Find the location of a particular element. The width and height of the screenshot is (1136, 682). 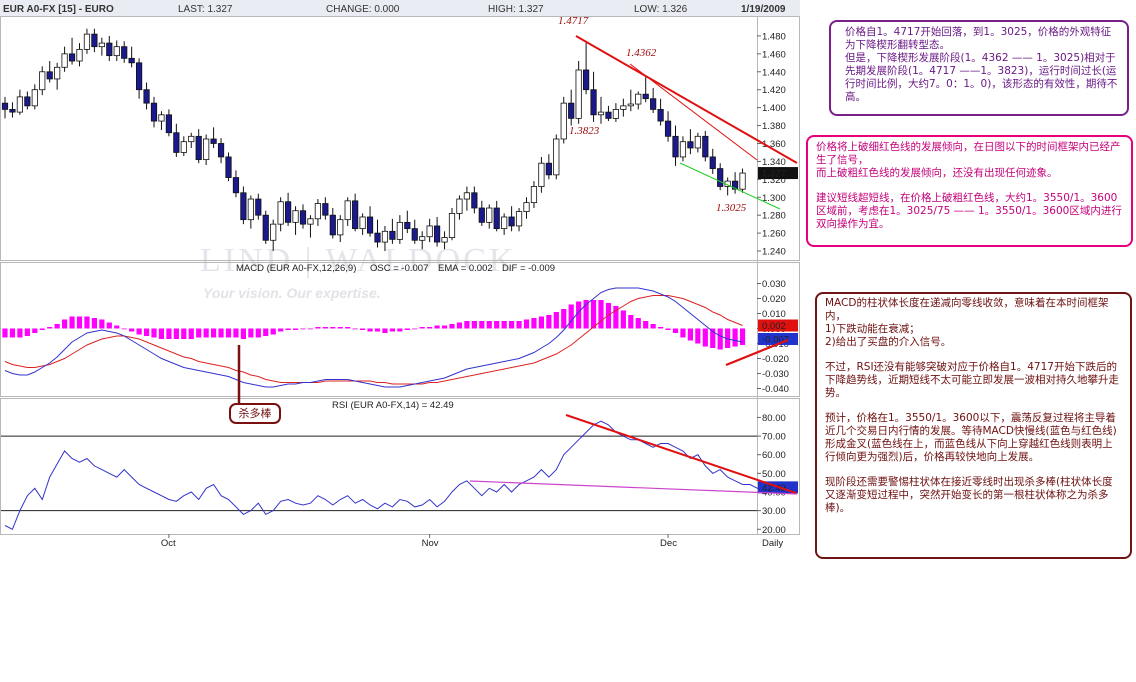

macd-dif-line is located at coordinates (373, 337).